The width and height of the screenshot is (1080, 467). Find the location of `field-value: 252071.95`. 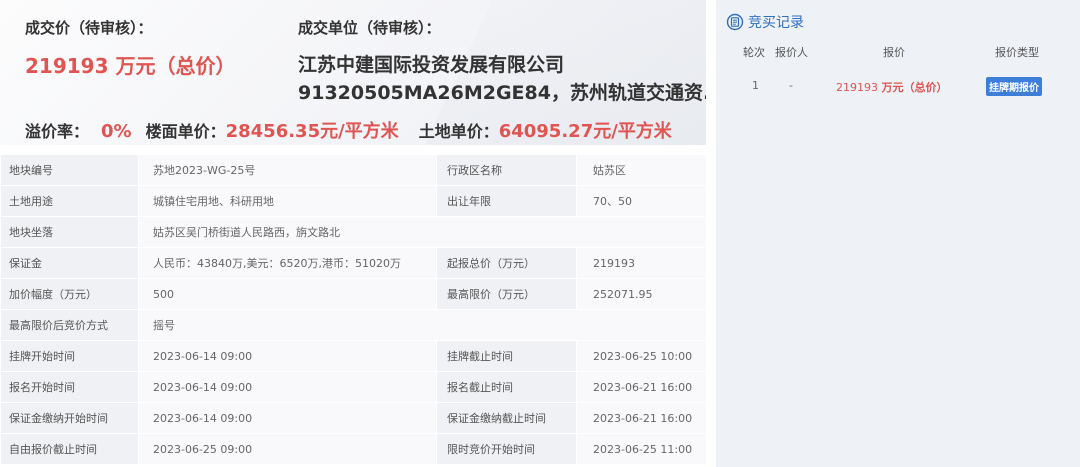

field-value: 252071.95 is located at coordinates (641, 294).